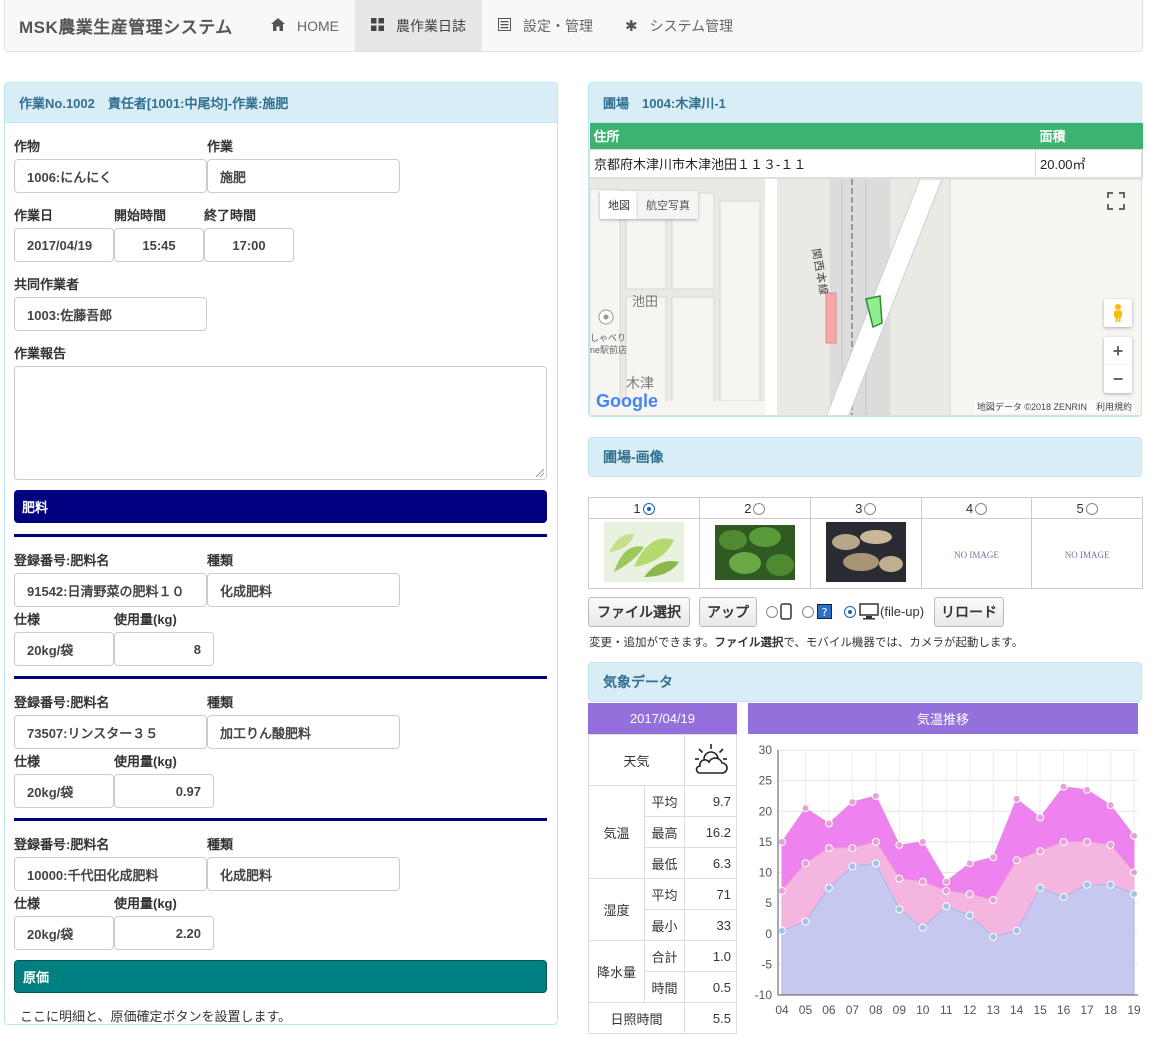 This screenshot has width=1156, height=1043. Describe the element at coordinates (636, 1018) in the screenshot. I see `sunshine-label: 日照時間` at that location.